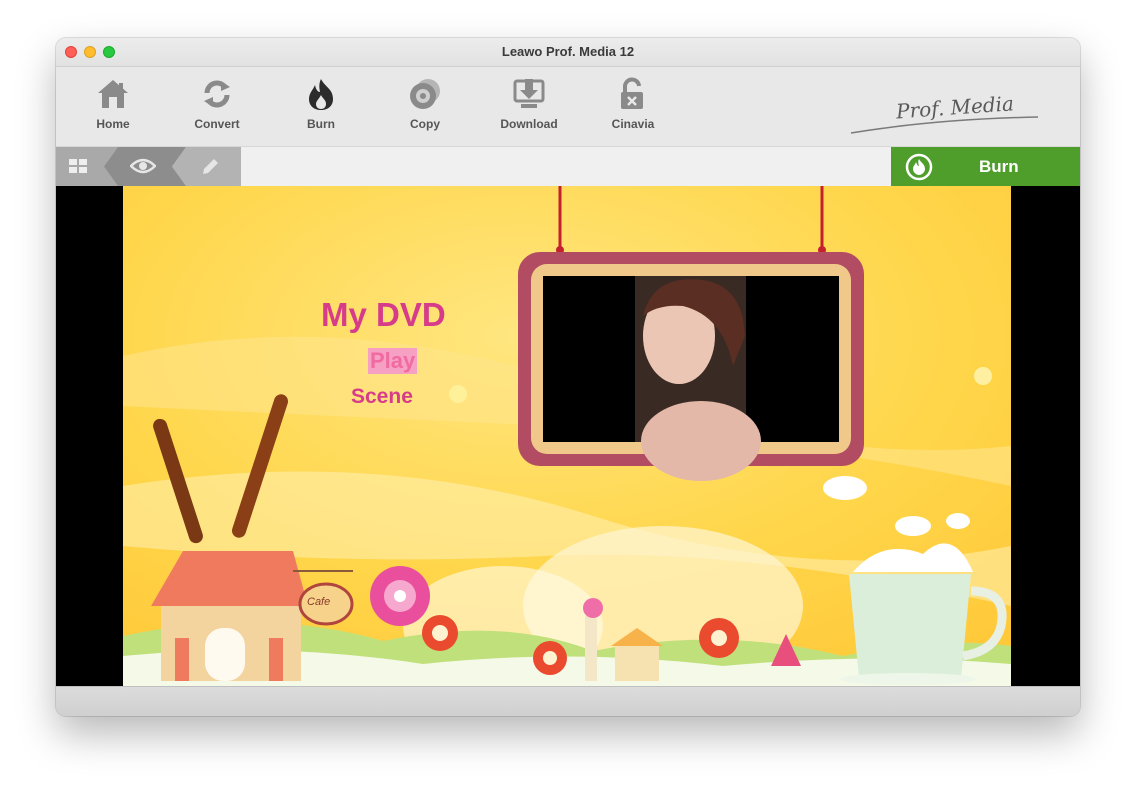 The width and height of the screenshot is (1136, 790). Describe the element at coordinates (382, 397) in the screenshot. I see `dvd-menu-scene-button: Scene` at that location.